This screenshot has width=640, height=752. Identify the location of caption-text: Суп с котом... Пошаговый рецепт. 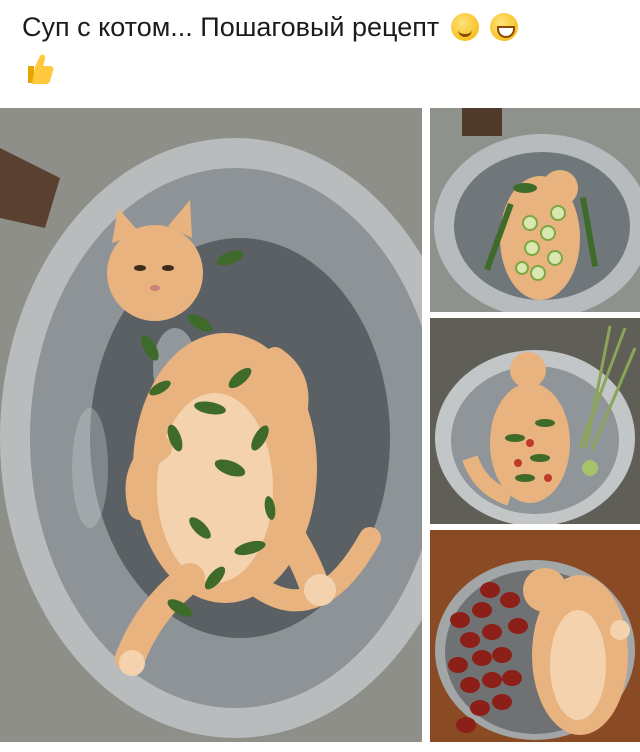
(231, 27).